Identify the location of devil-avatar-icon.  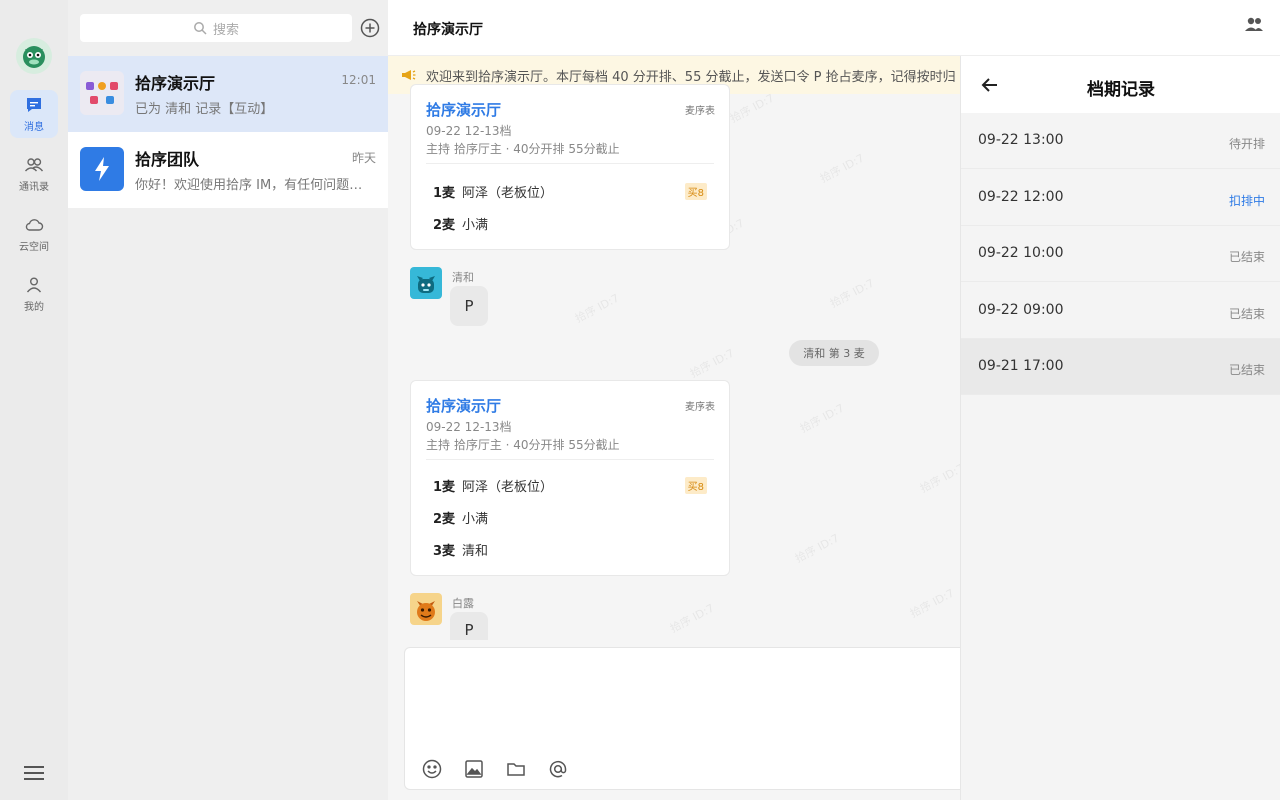
(426, 611).